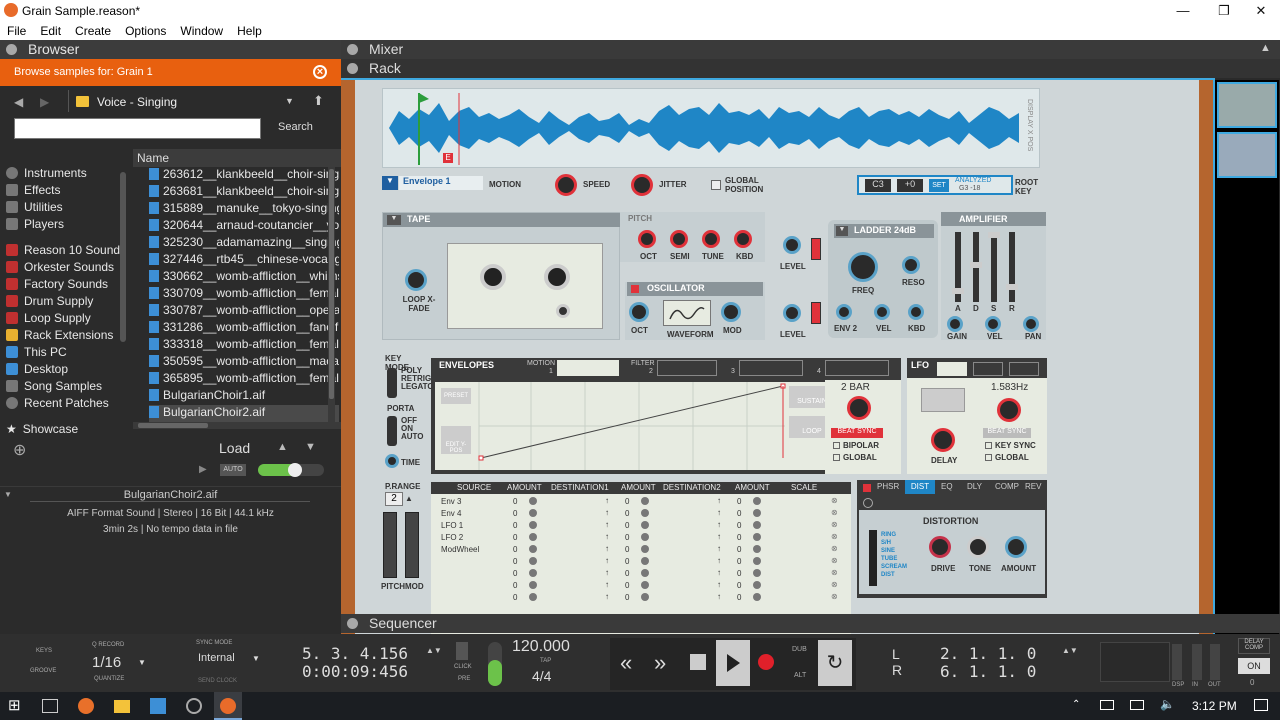  I want to click on notification-icon, so click(1261, 705).